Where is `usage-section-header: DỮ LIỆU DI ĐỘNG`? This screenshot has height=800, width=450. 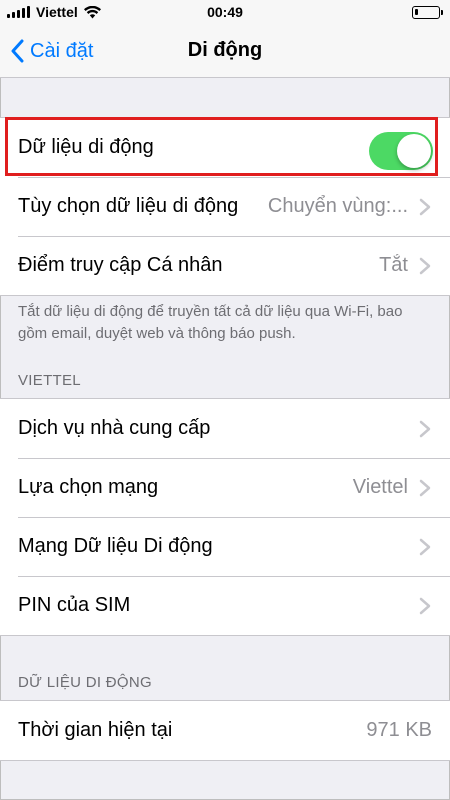
usage-section-header: DỮ LIỆU DI ĐỘNG is located at coordinates (85, 682).